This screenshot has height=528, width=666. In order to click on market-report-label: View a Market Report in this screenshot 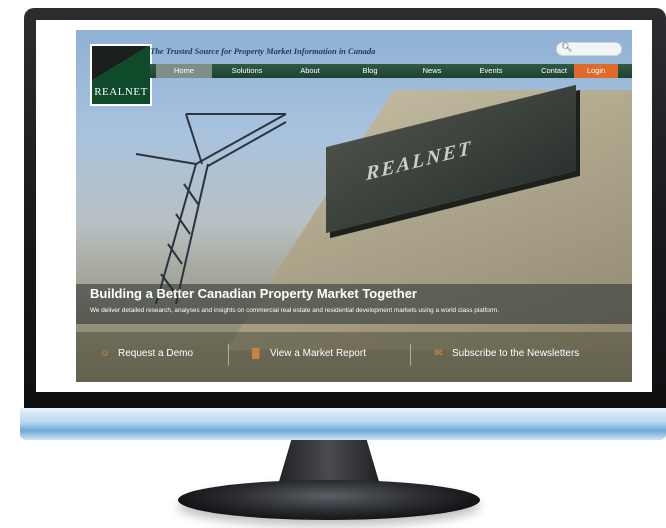, I will do `click(318, 353)`.